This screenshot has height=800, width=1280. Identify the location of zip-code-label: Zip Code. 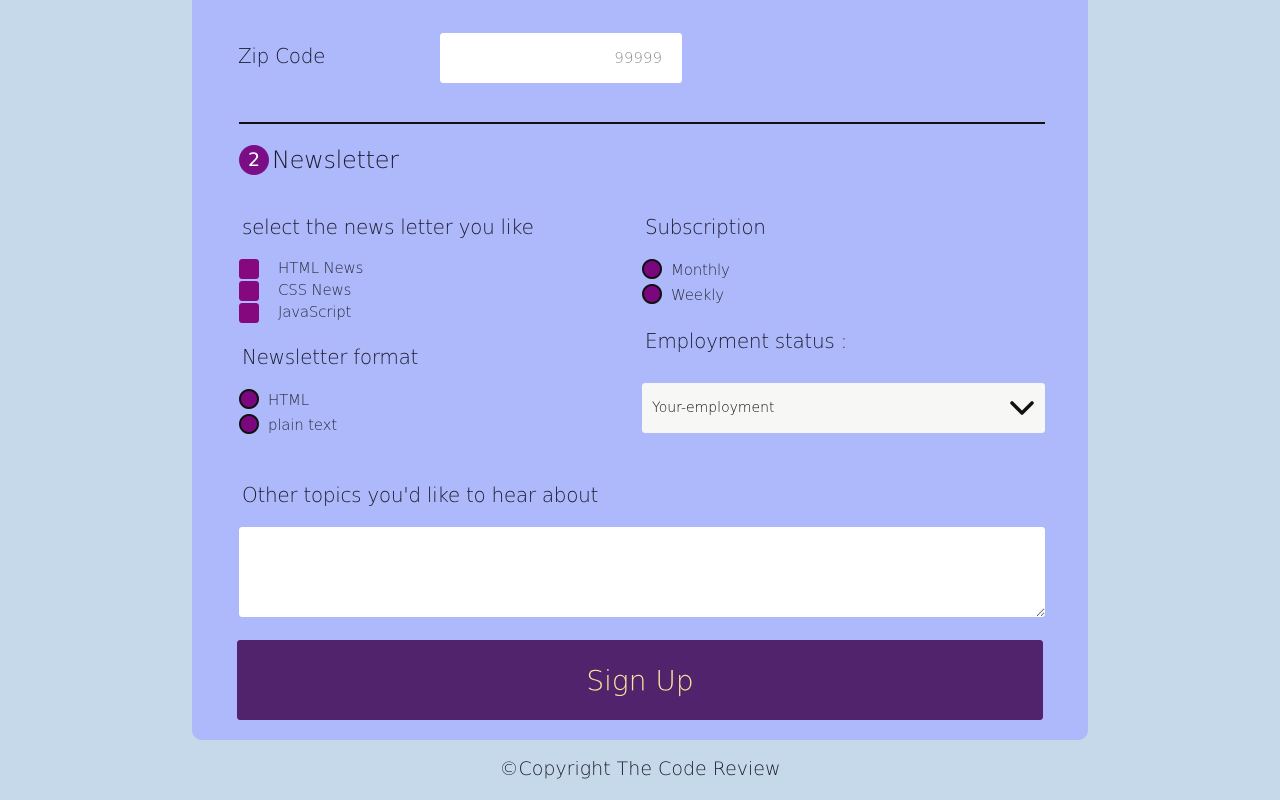
(282, 56).